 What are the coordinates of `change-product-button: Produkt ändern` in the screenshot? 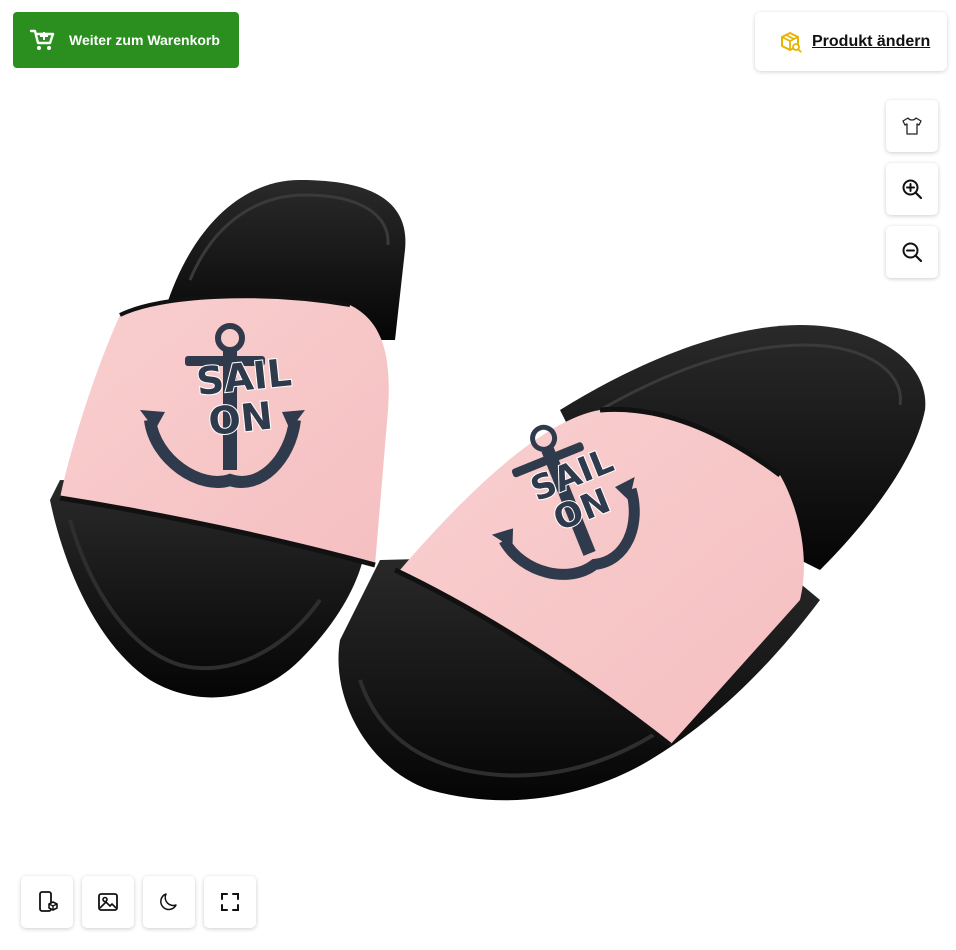 It's located at (851, 41).